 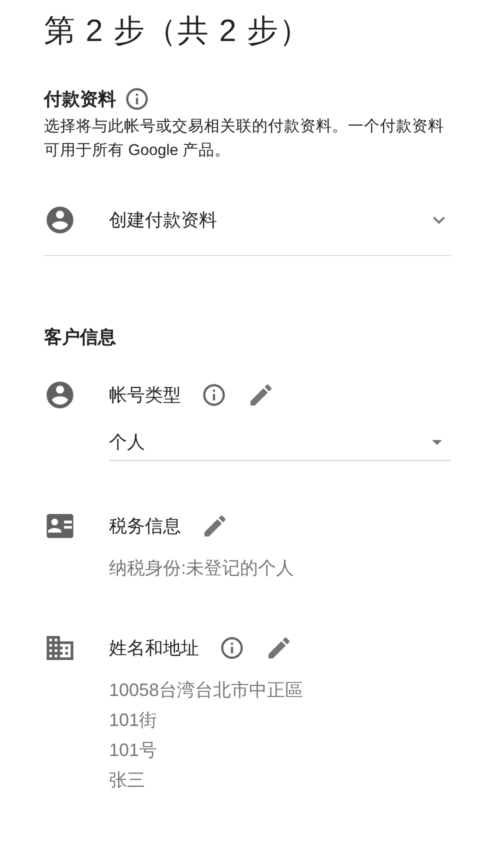 What do you see at coordinates (133, 720) in the screenshot?
I see `info-text: 101街` at bounding box center [133, 720].